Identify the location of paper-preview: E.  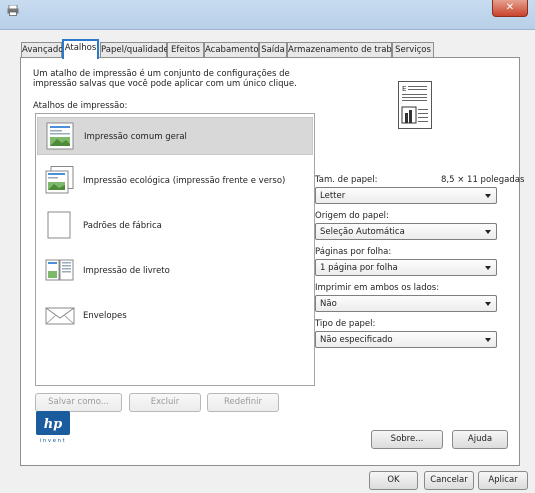
(415, 105).